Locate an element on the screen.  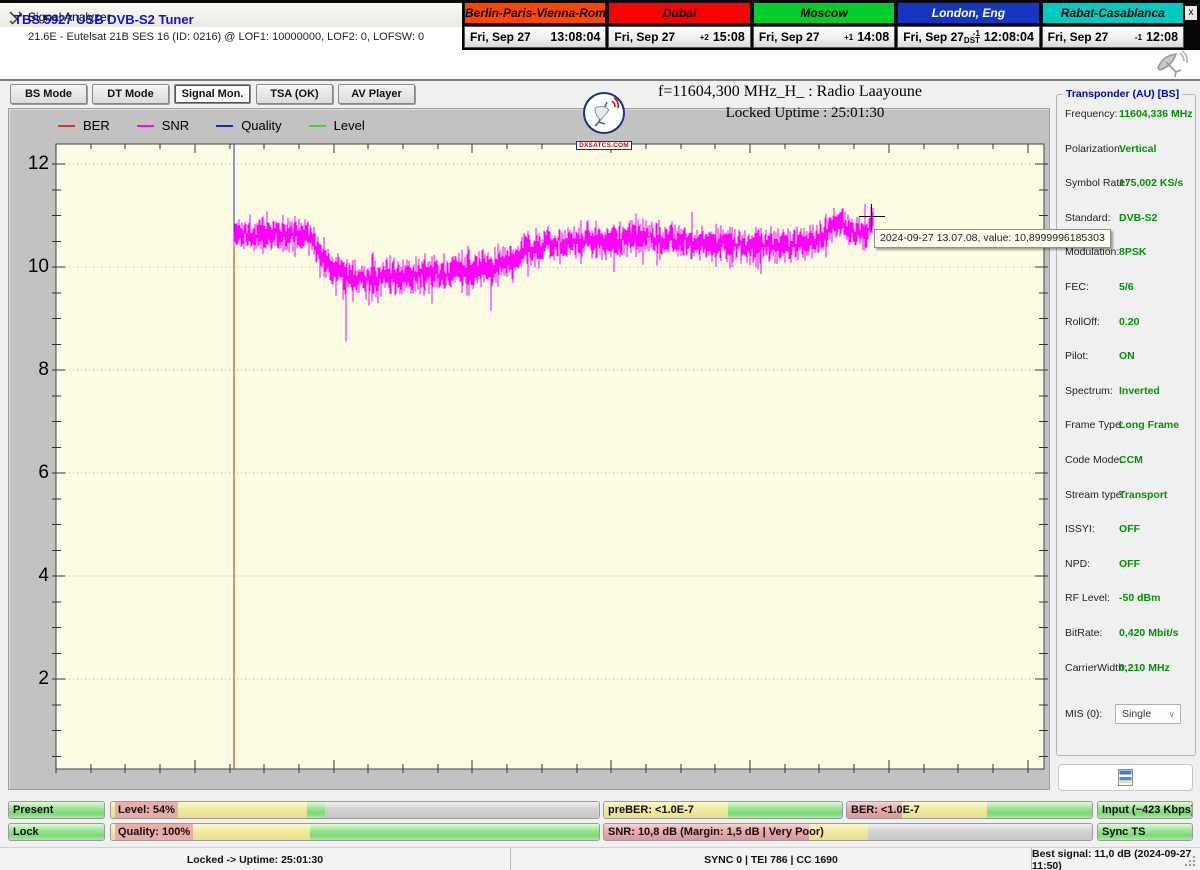
uptime-readout: Locked Uptime : 25:01:30 is located at coordinates (805, 113).